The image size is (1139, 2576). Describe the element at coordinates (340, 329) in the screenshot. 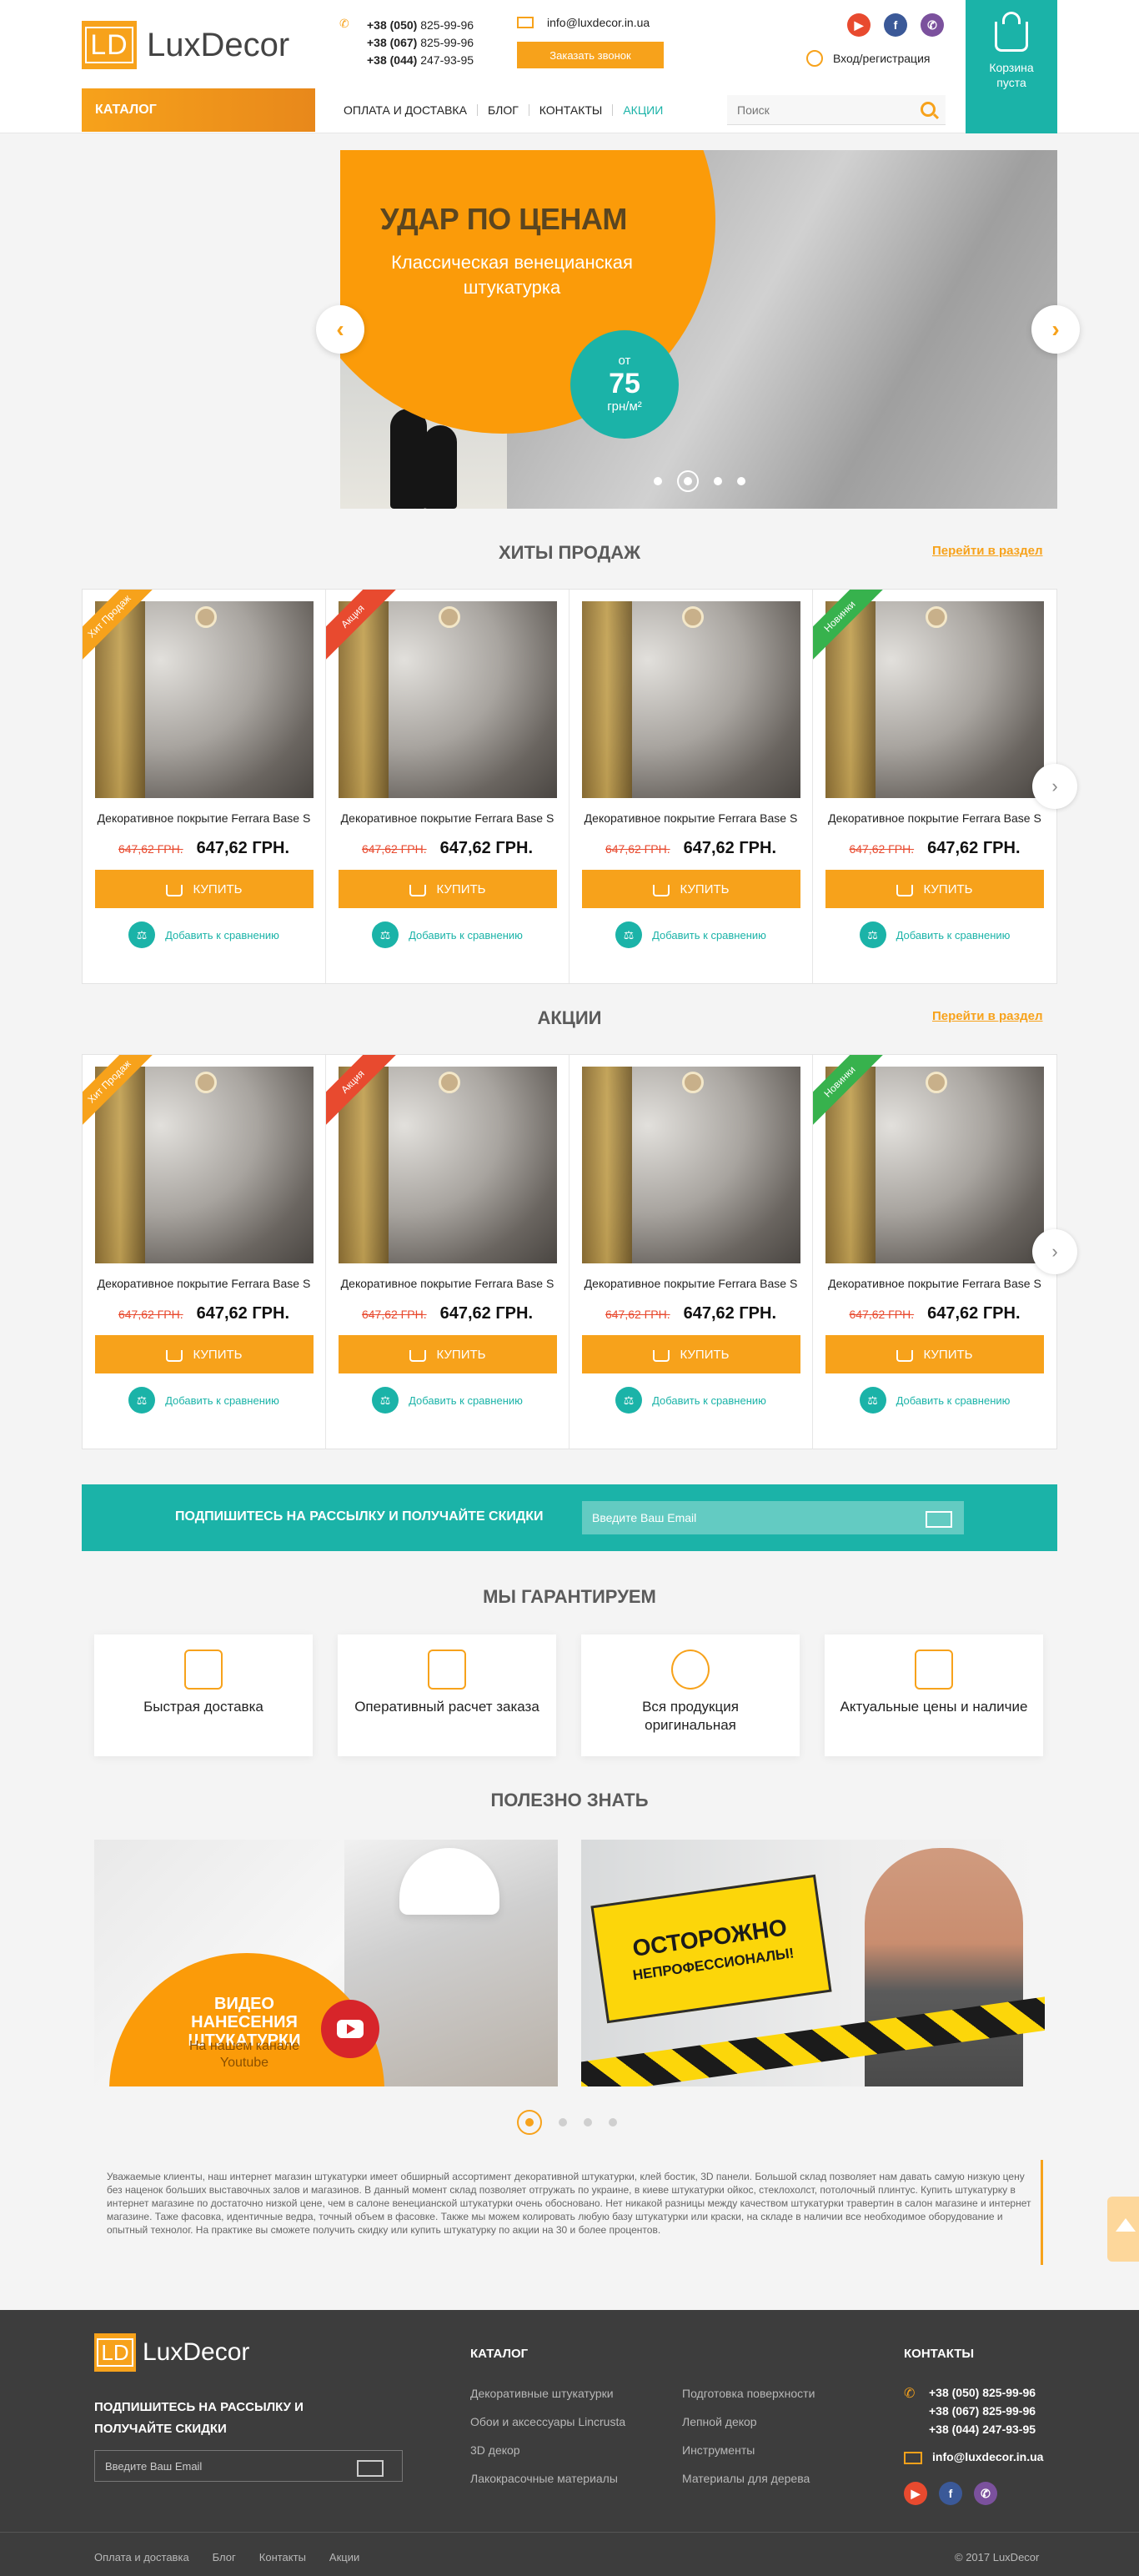

I see `slider-prev-arrow-icon: ‹` at that location.